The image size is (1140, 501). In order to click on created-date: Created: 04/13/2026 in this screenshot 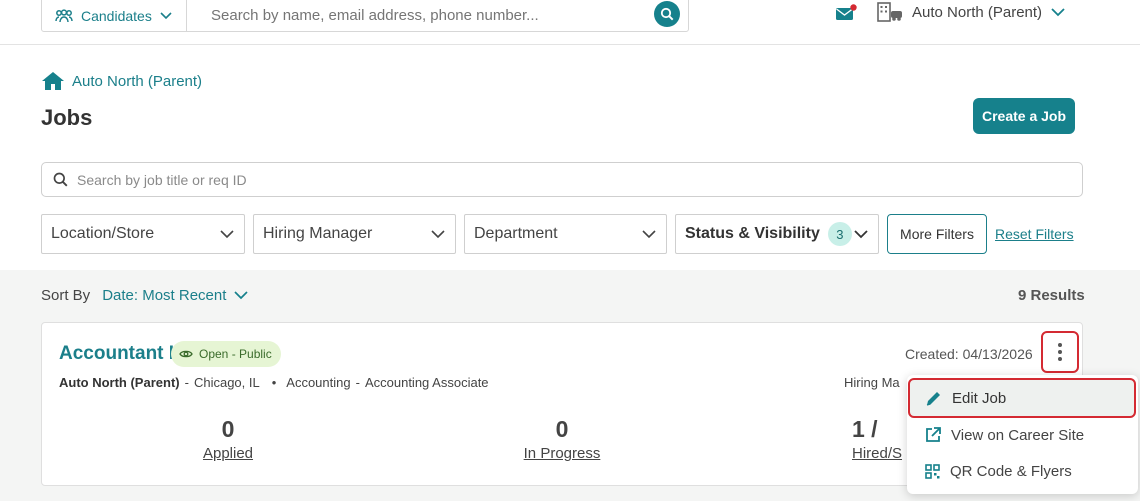, I will do `click(969, 354)`.